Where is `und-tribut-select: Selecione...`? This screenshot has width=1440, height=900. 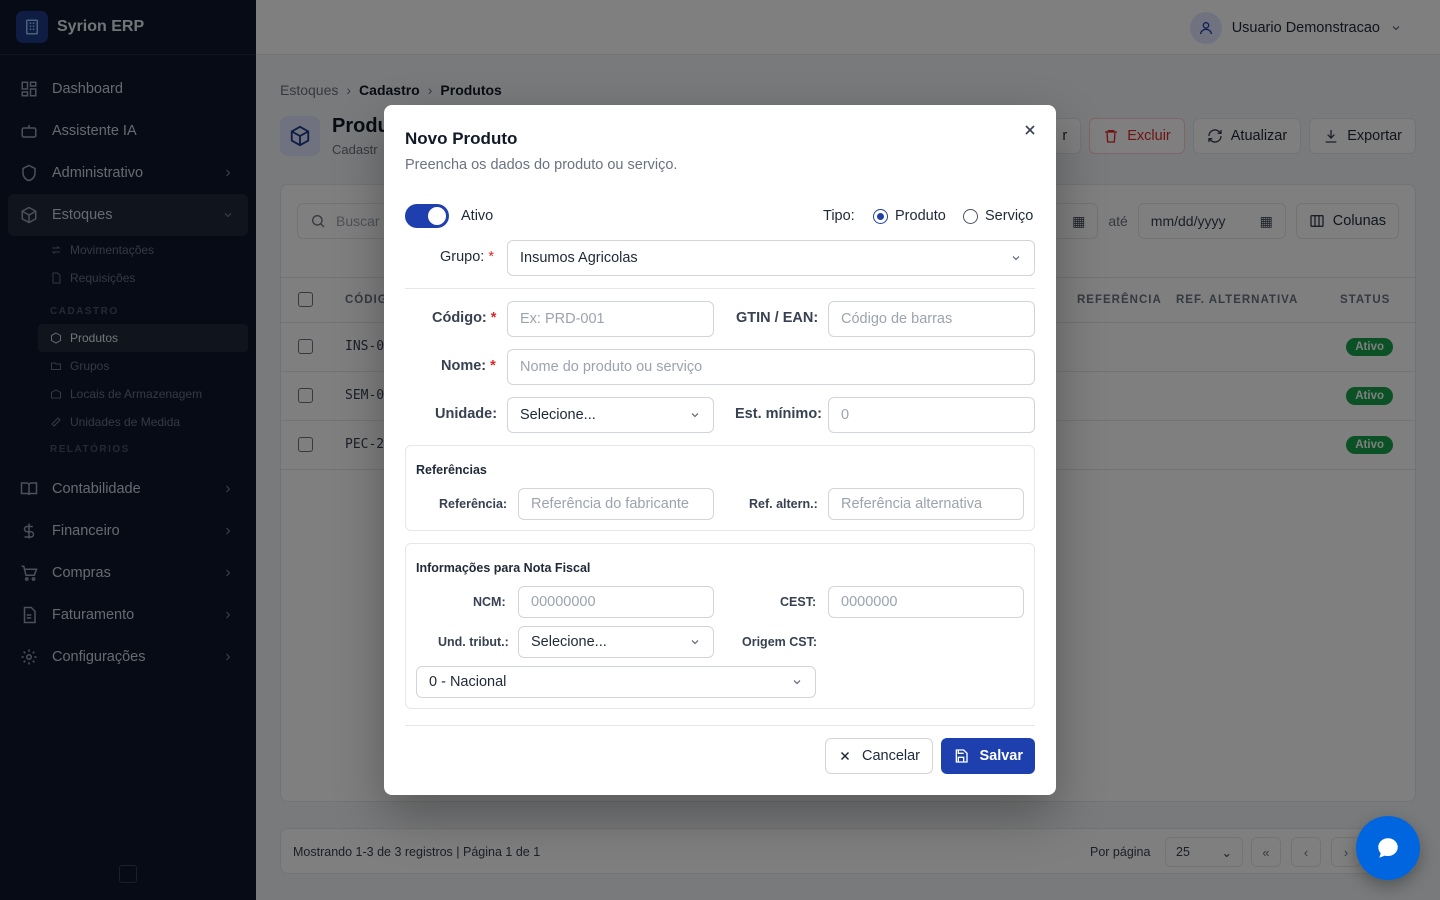 und-tribut-select: Selecione... is located at coordinates (616, 642).